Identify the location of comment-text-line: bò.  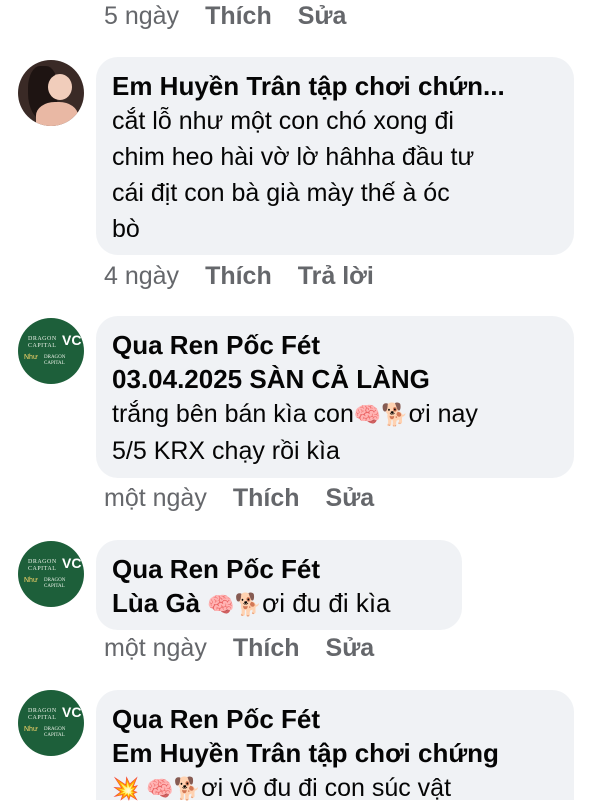
(126, 229).